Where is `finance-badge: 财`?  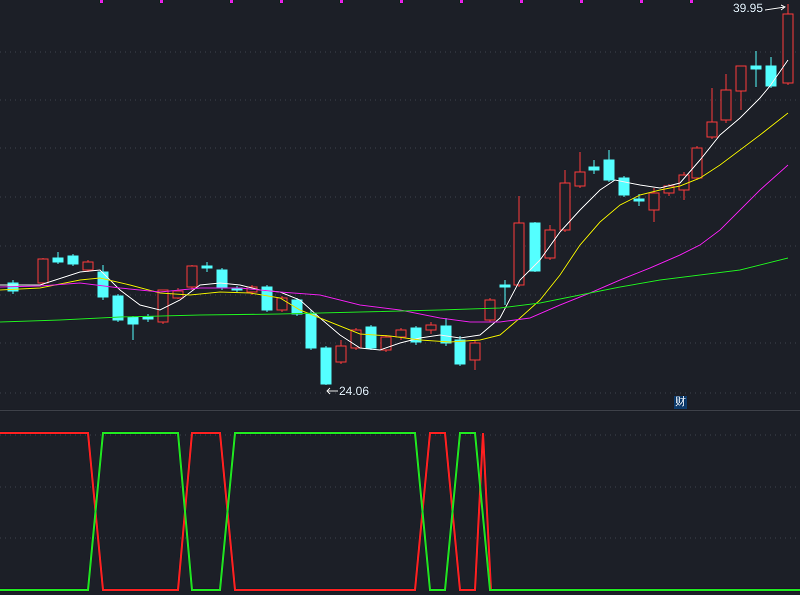
finance-badge: 财 is located at coordinates (680, 402).